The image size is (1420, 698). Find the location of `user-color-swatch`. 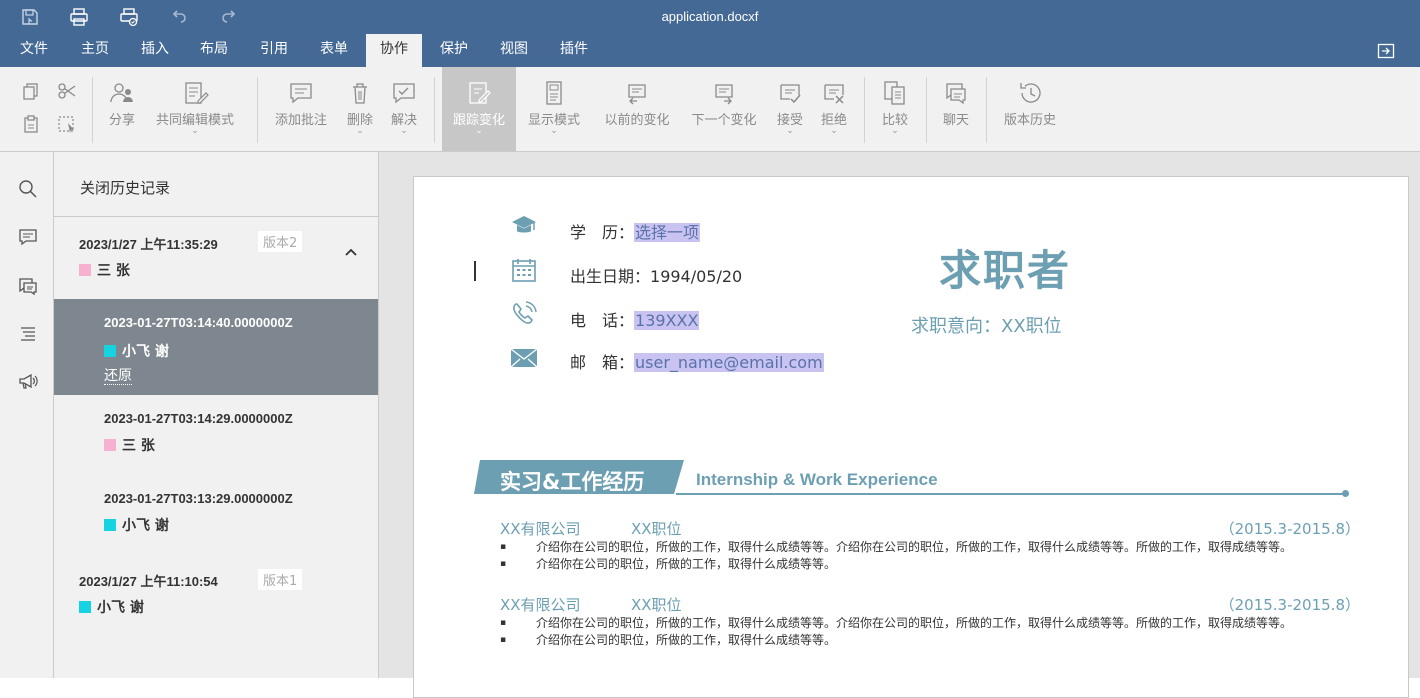

user-color-swatch is located at coordinates (85, 270).